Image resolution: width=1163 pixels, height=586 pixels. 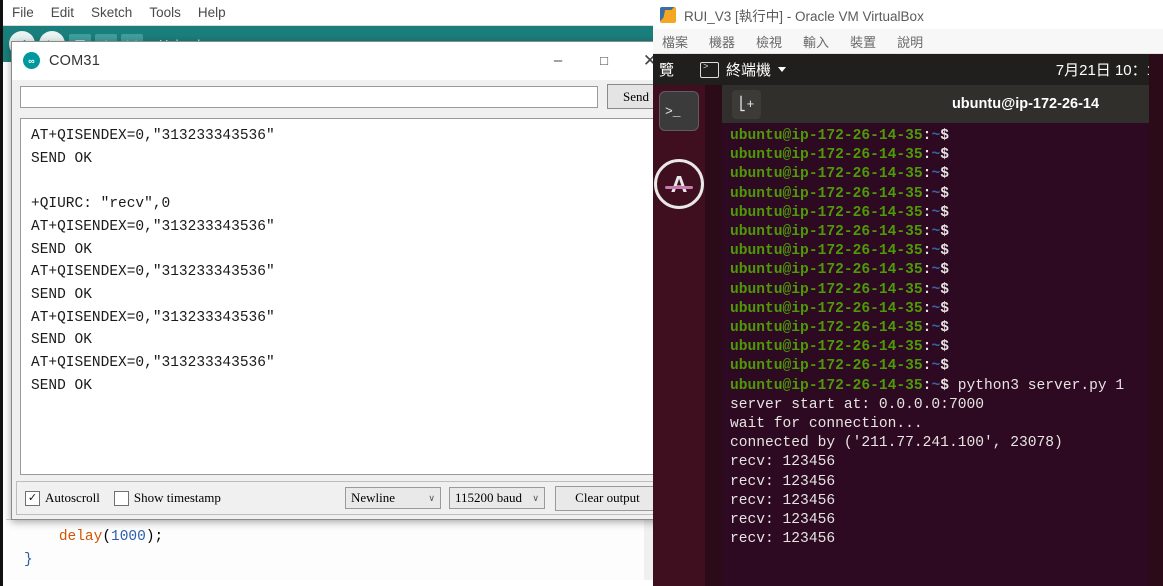 What do you see at coordinates (28, 560) in the screenshot?
I see `code-line-closing-brace: }` at bounding box center [28, 560].